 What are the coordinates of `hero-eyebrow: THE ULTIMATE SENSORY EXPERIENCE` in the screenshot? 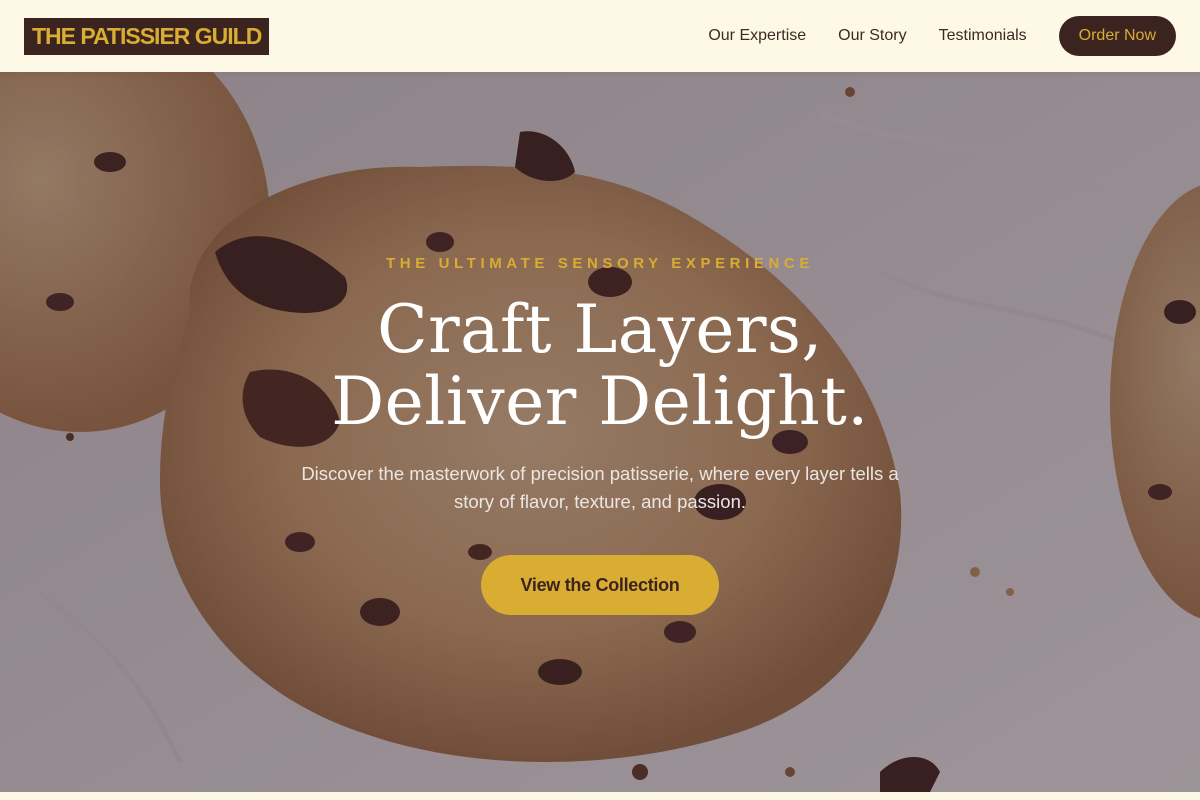 It's located at (600, 263).